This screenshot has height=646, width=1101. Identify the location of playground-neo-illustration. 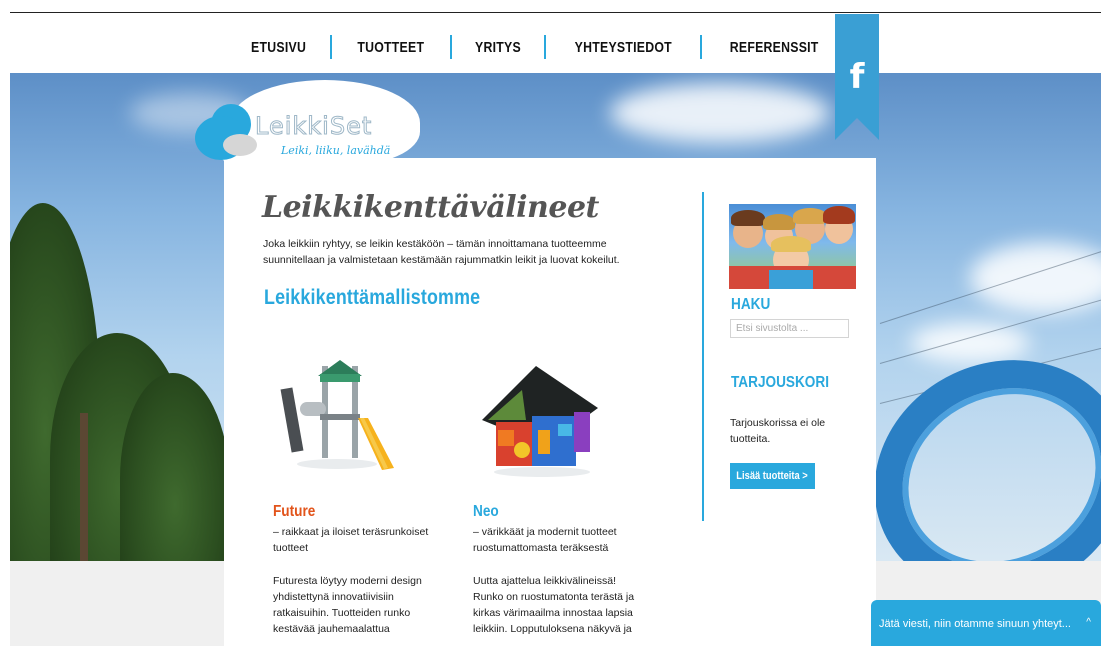
(541, 421).